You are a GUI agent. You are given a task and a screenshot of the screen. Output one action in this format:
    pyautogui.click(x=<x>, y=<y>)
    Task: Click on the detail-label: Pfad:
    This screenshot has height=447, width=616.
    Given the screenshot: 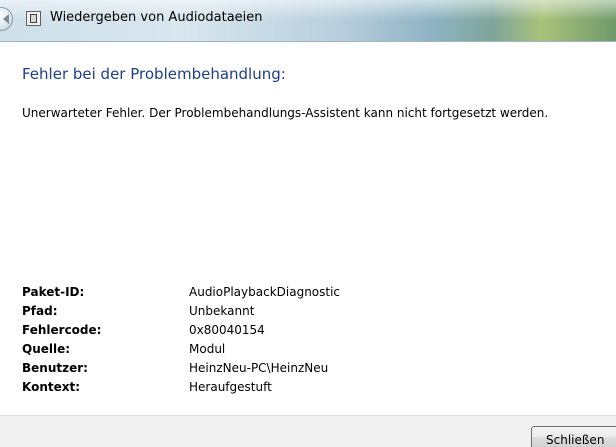 What is the action you would take?
    pyautogui.click(x=40, y=311)
    